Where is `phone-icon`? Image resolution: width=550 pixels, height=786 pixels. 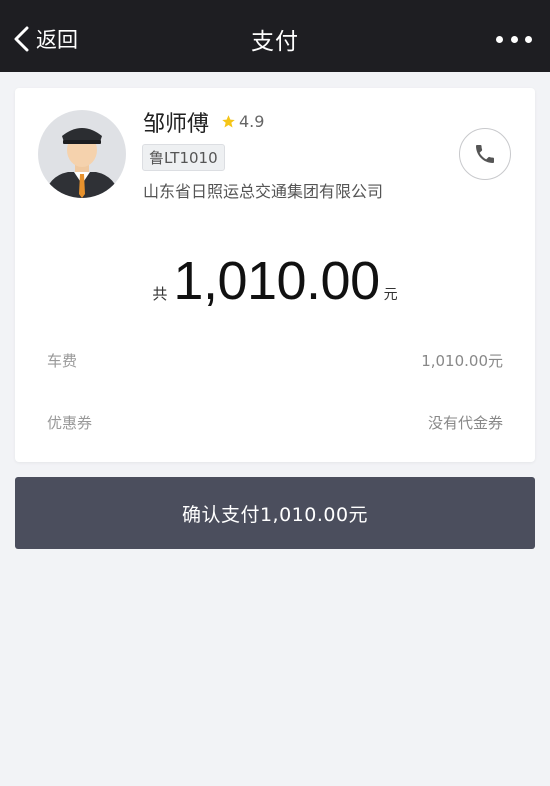 phone-icon is located at coordinates (485, 154).